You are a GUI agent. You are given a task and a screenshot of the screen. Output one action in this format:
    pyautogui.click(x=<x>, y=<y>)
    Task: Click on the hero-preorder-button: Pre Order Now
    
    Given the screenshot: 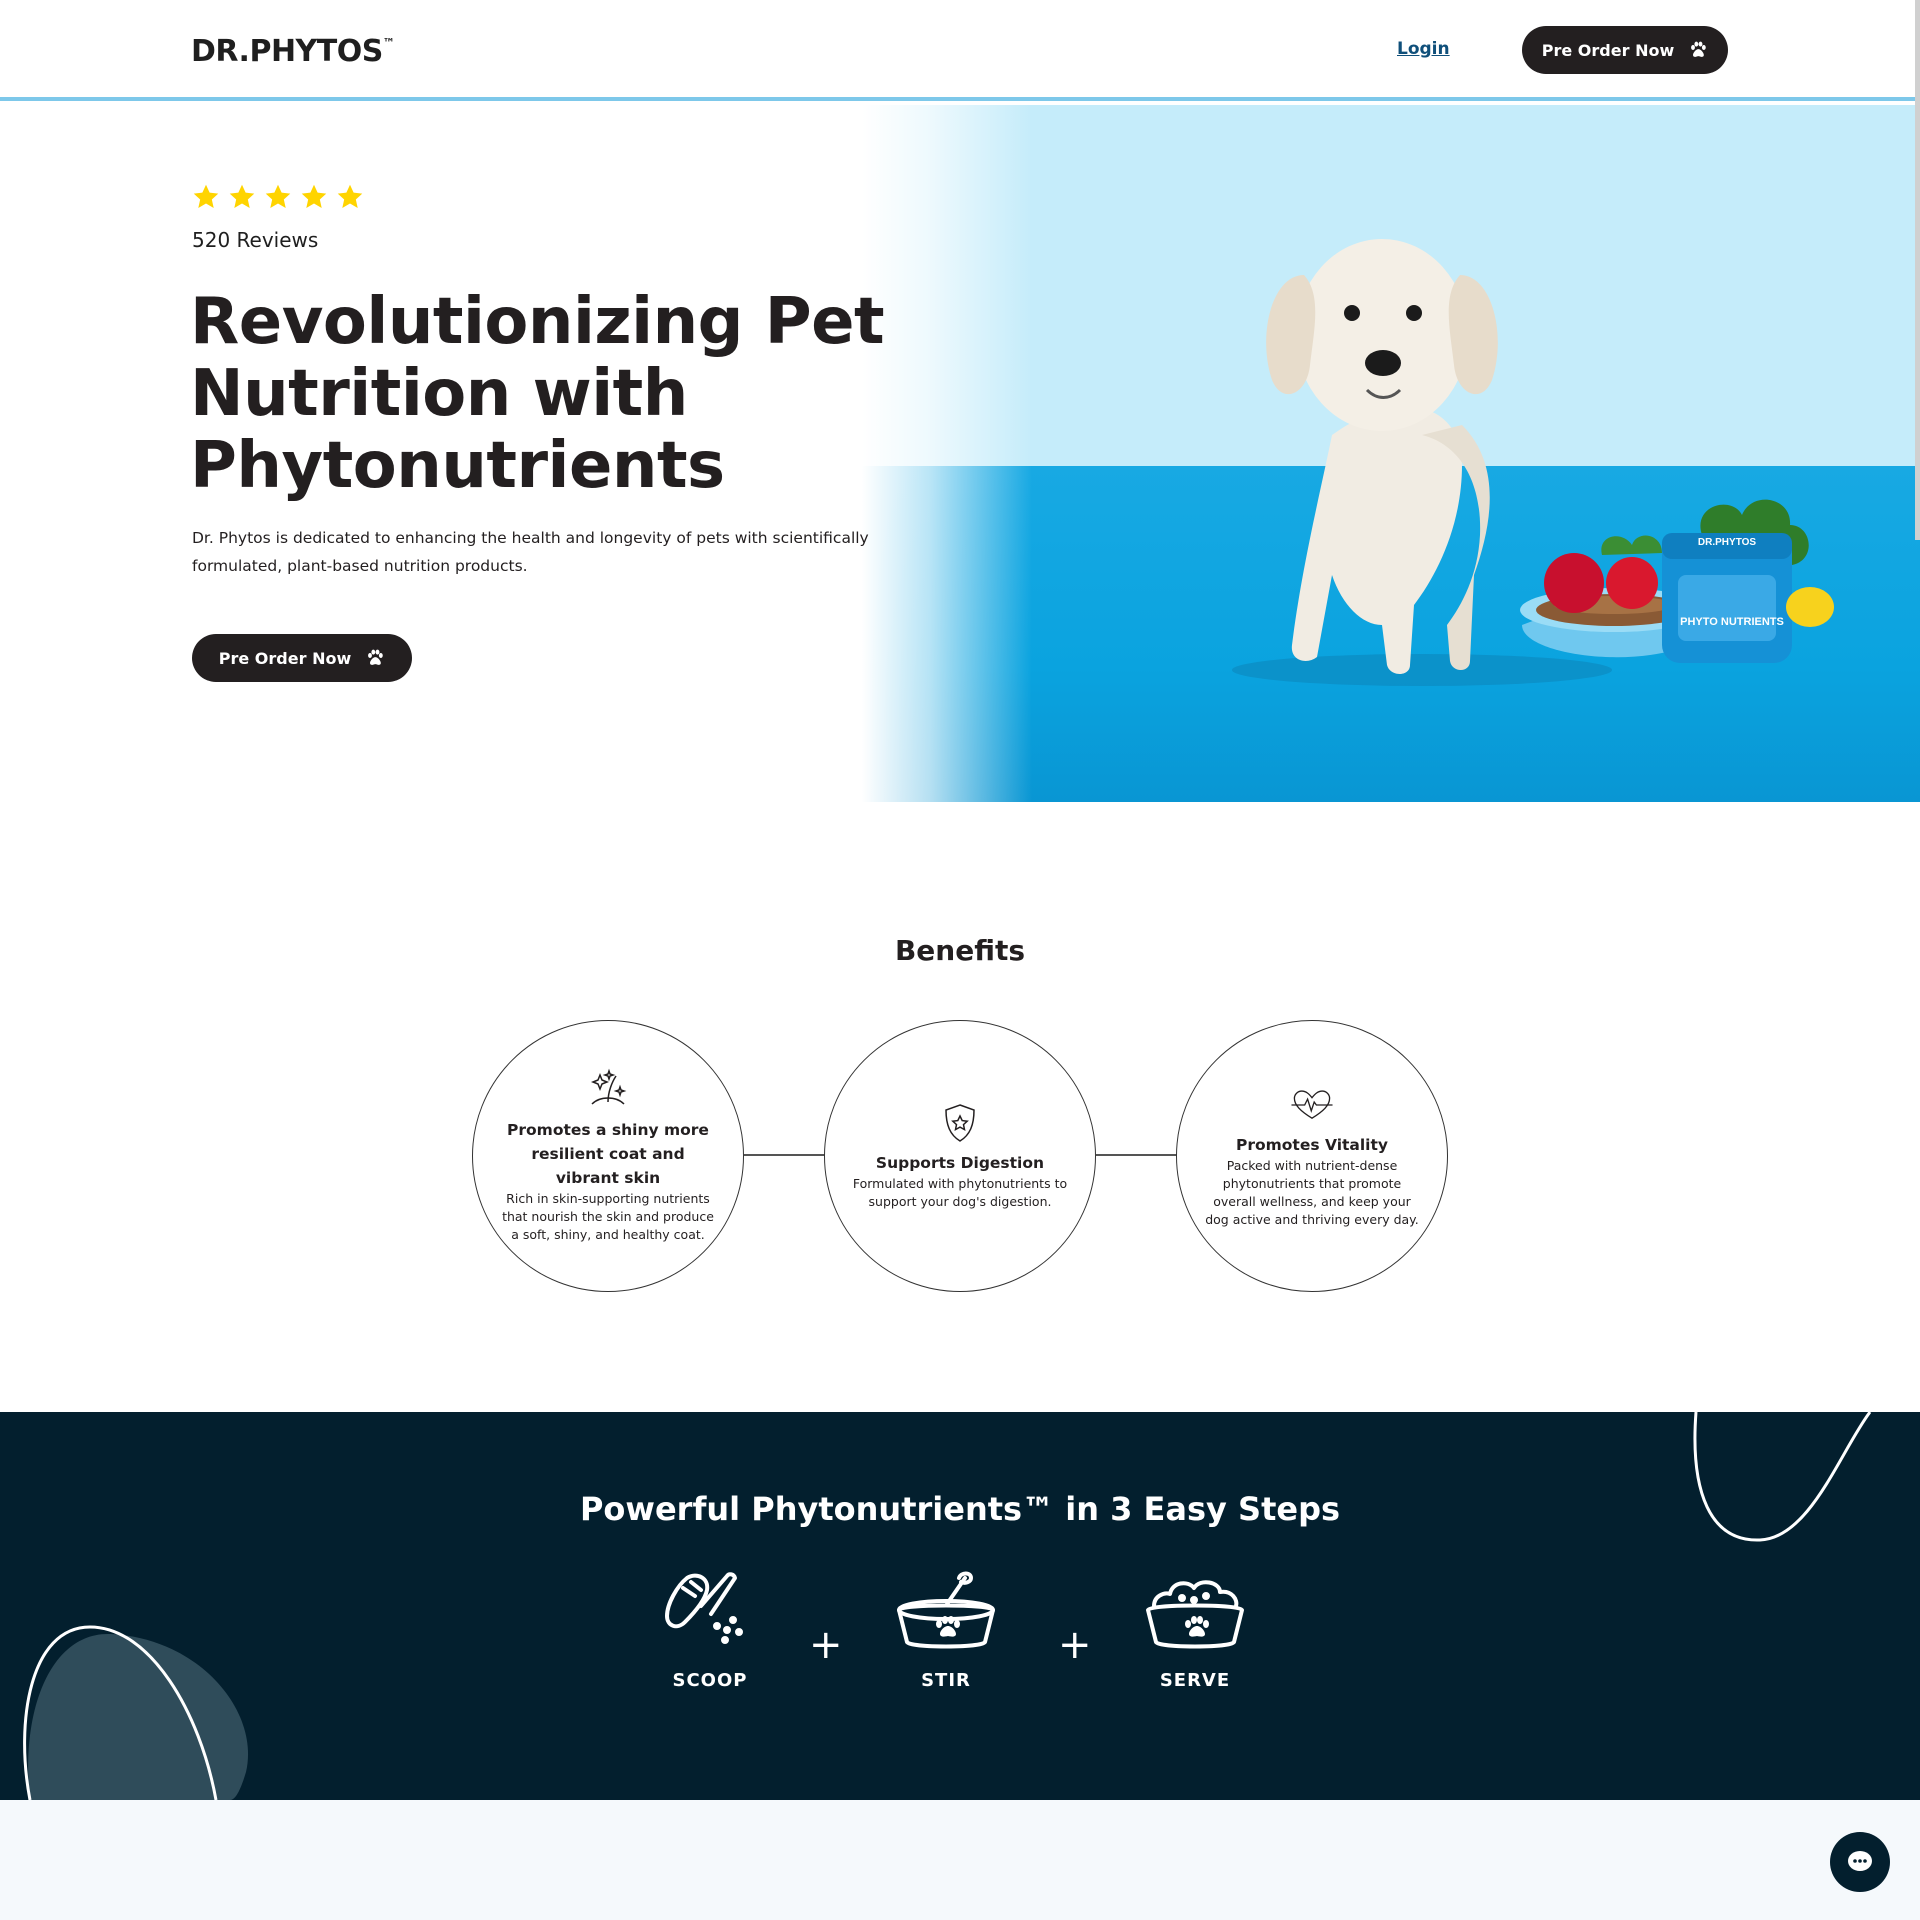 What is the action you would take?
    pyautogui.click(x=302, y=658)
    